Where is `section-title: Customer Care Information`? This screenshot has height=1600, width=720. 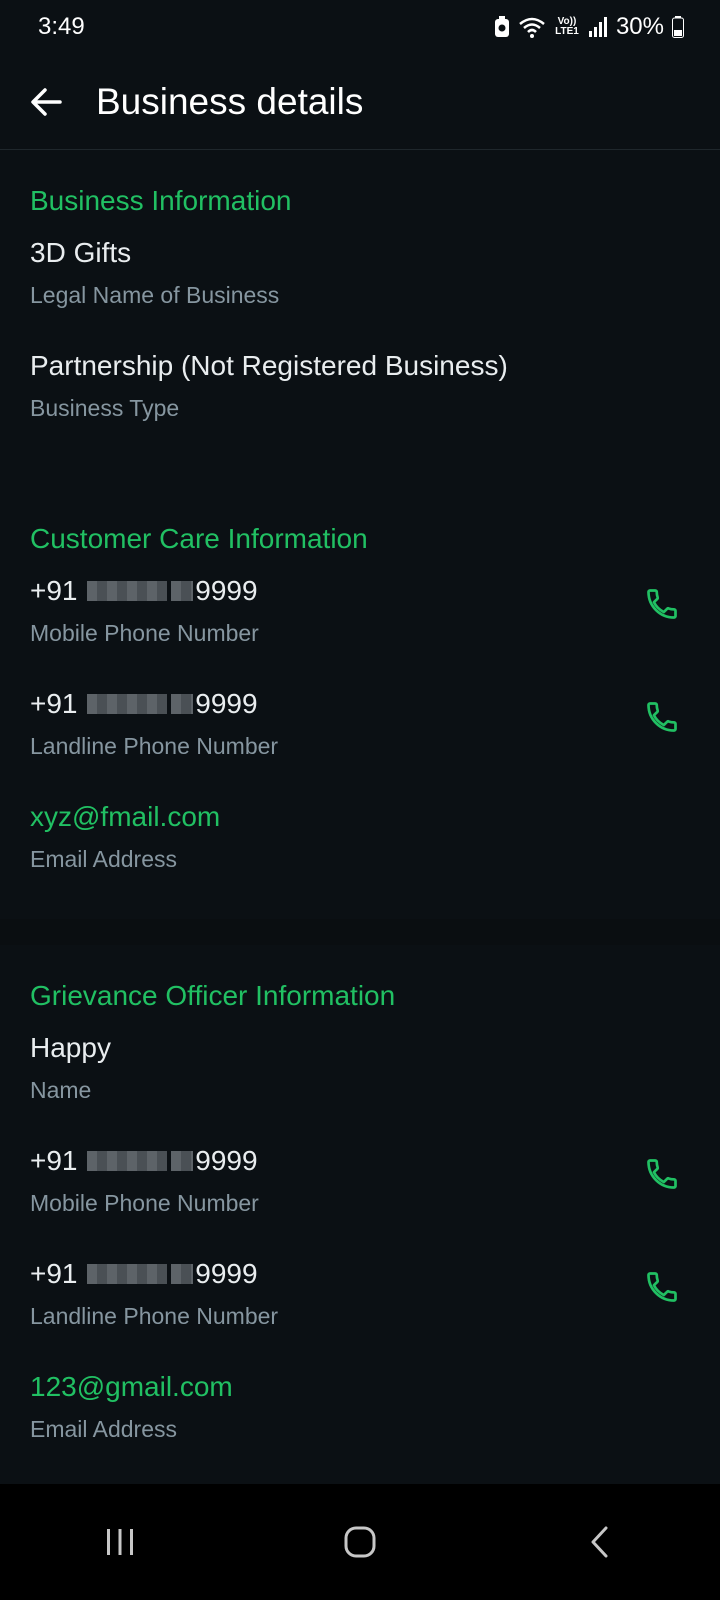
section-title: Customer Care Information is located at coordinates (199, 538).